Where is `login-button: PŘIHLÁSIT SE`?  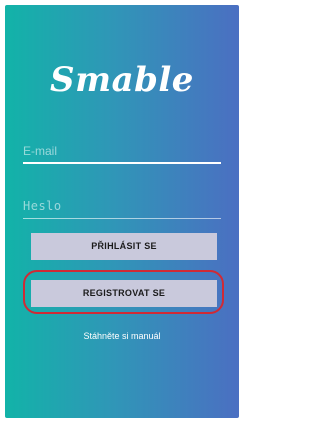 login-button: PŘIHLÁSIT SE is located at coordinates (124, 246).